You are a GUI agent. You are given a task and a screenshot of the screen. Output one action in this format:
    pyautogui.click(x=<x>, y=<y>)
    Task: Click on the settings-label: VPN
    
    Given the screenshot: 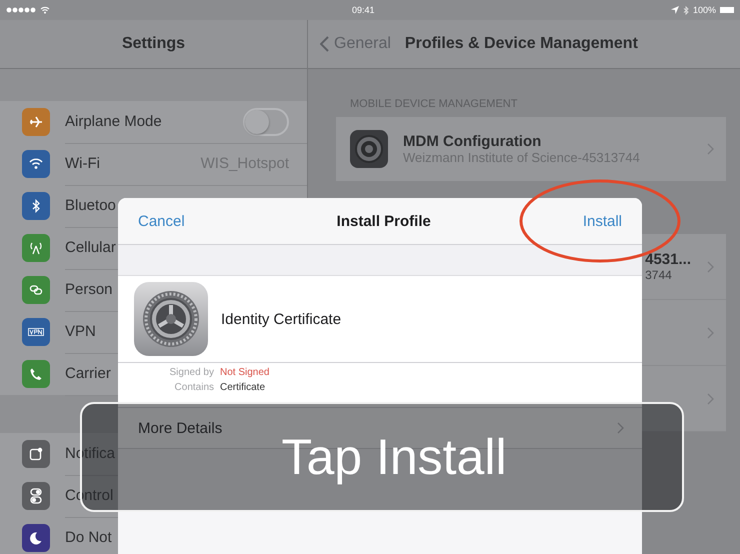 What is the action you would take?
    pyautogui.click(x=80, y=331)
    